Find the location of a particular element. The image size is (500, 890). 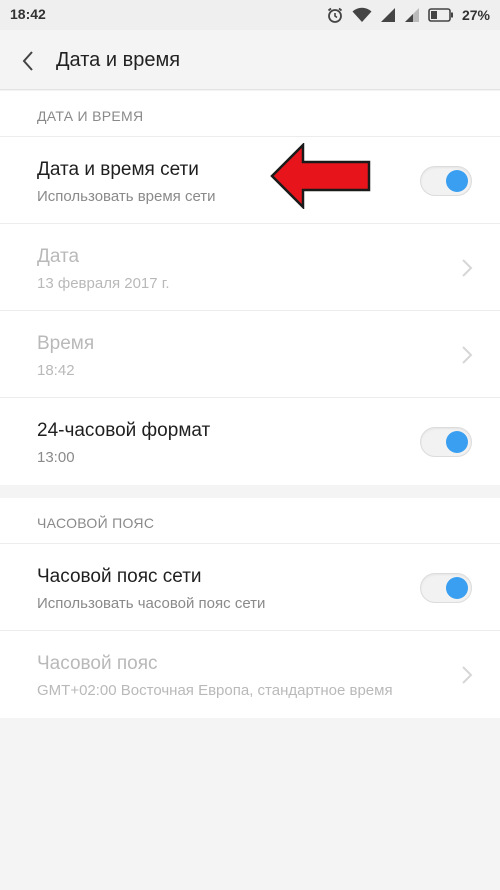

network-time-zone-toggle is located at coordinates (446, 588).